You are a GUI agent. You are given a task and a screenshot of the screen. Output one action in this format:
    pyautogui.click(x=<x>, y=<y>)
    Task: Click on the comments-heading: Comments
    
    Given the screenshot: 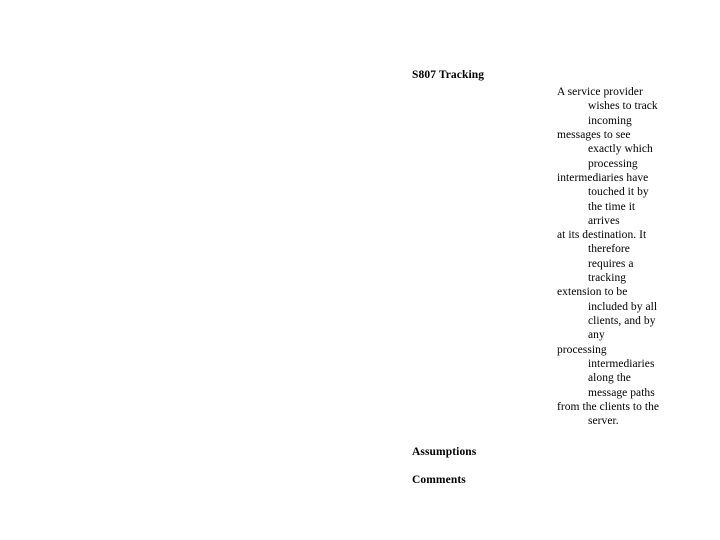 What is the action you would take?
    pyautogui.click(x=439, y=480)
    